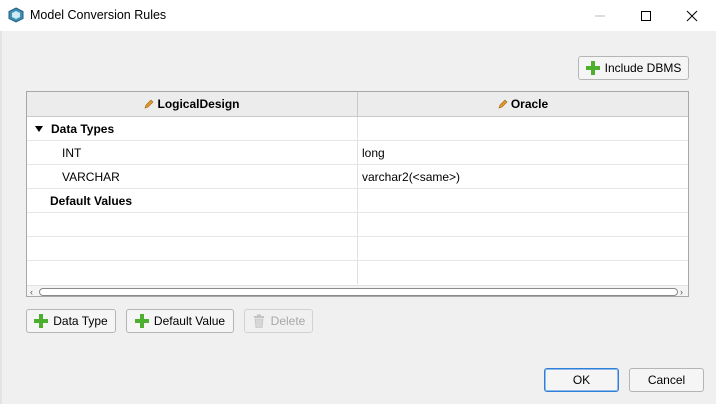 The height and width of the screenshot is (404, 716). I want to click on window-title: Model Conversion Rules, so click(98, 15).